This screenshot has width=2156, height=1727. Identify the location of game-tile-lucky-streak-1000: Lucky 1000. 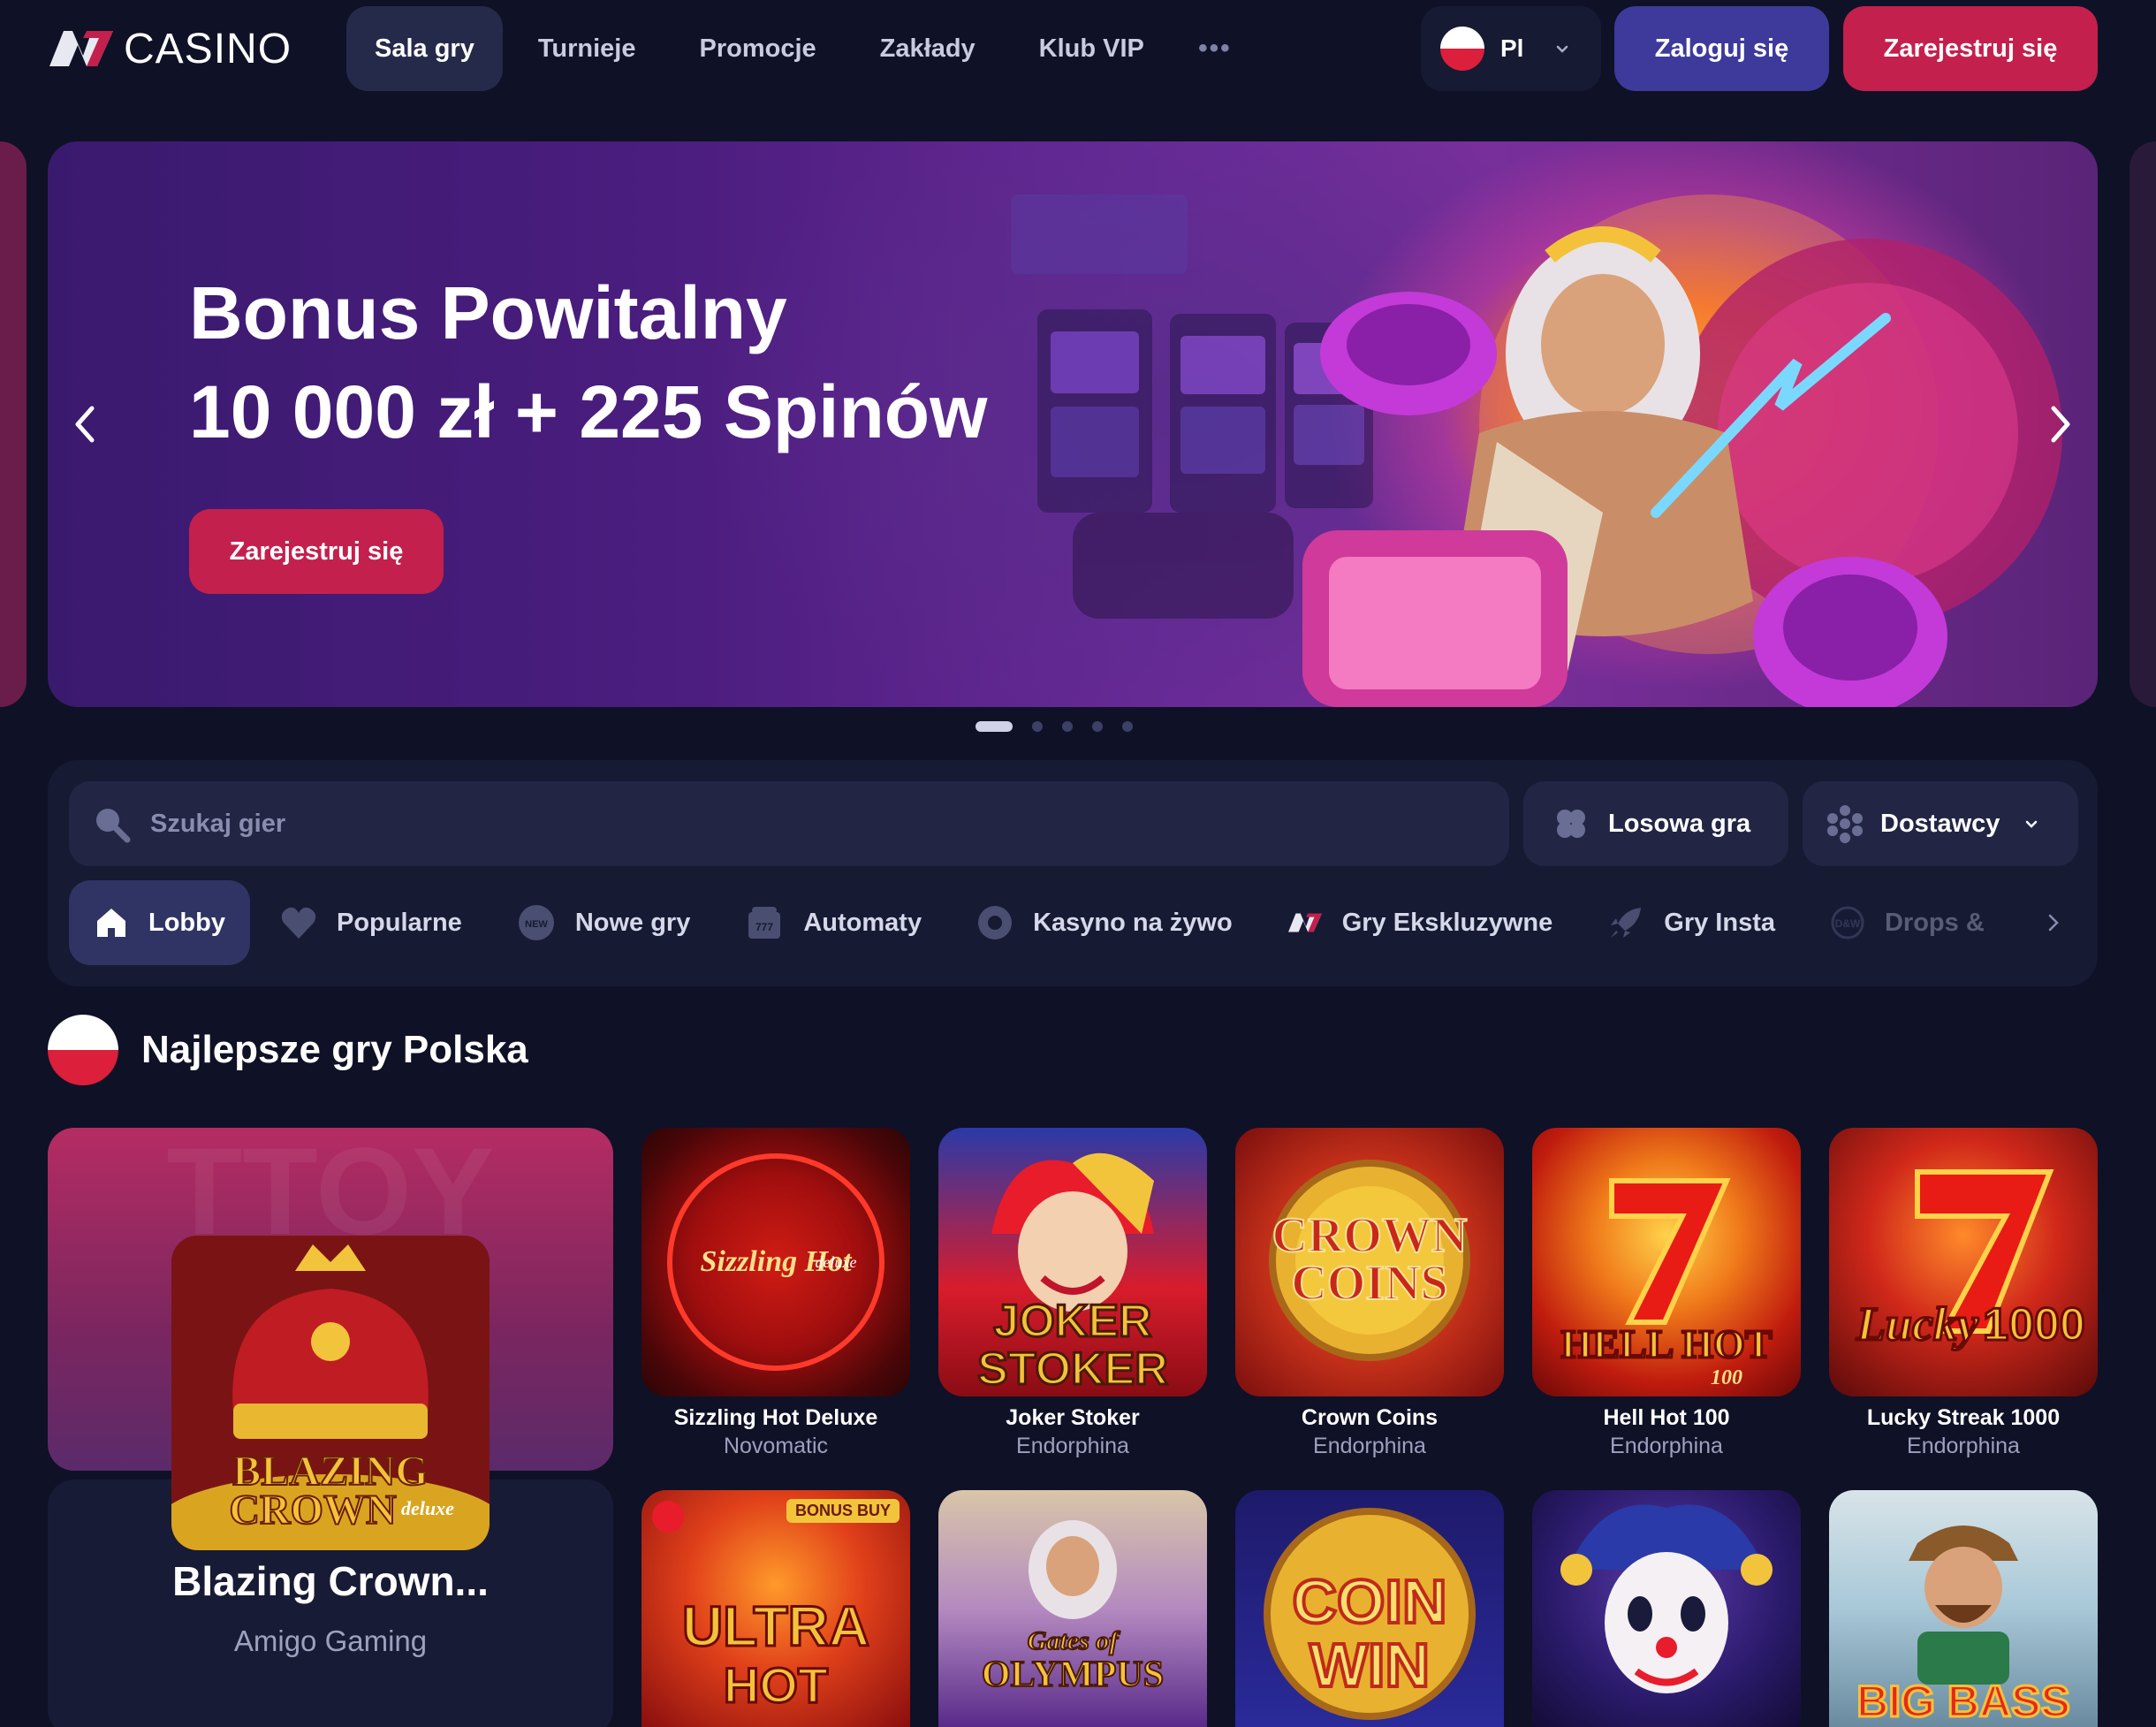
(1963, 1262).